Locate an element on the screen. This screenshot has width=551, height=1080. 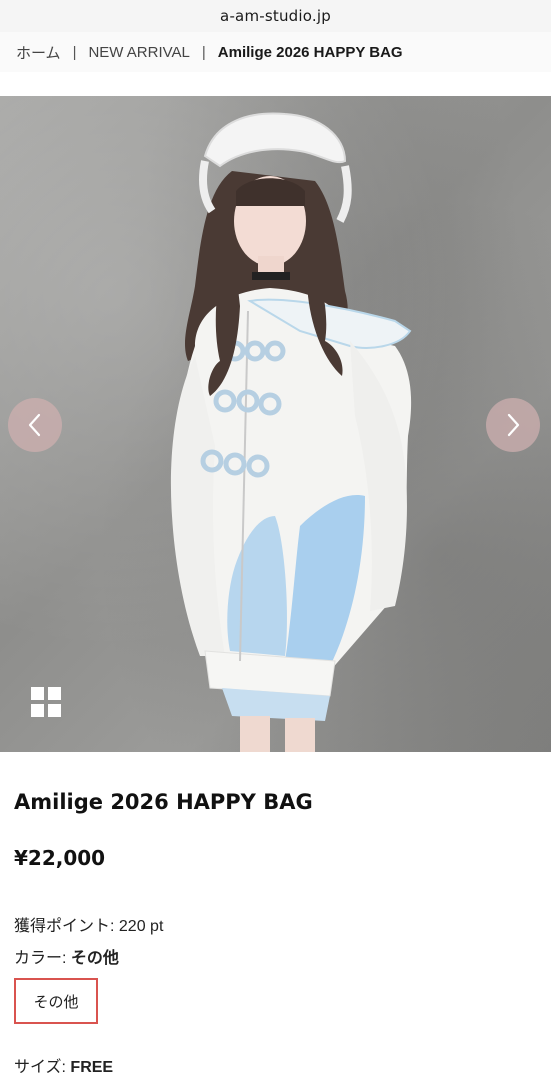
color-label: カラー: is located at coordinates (40, 958).